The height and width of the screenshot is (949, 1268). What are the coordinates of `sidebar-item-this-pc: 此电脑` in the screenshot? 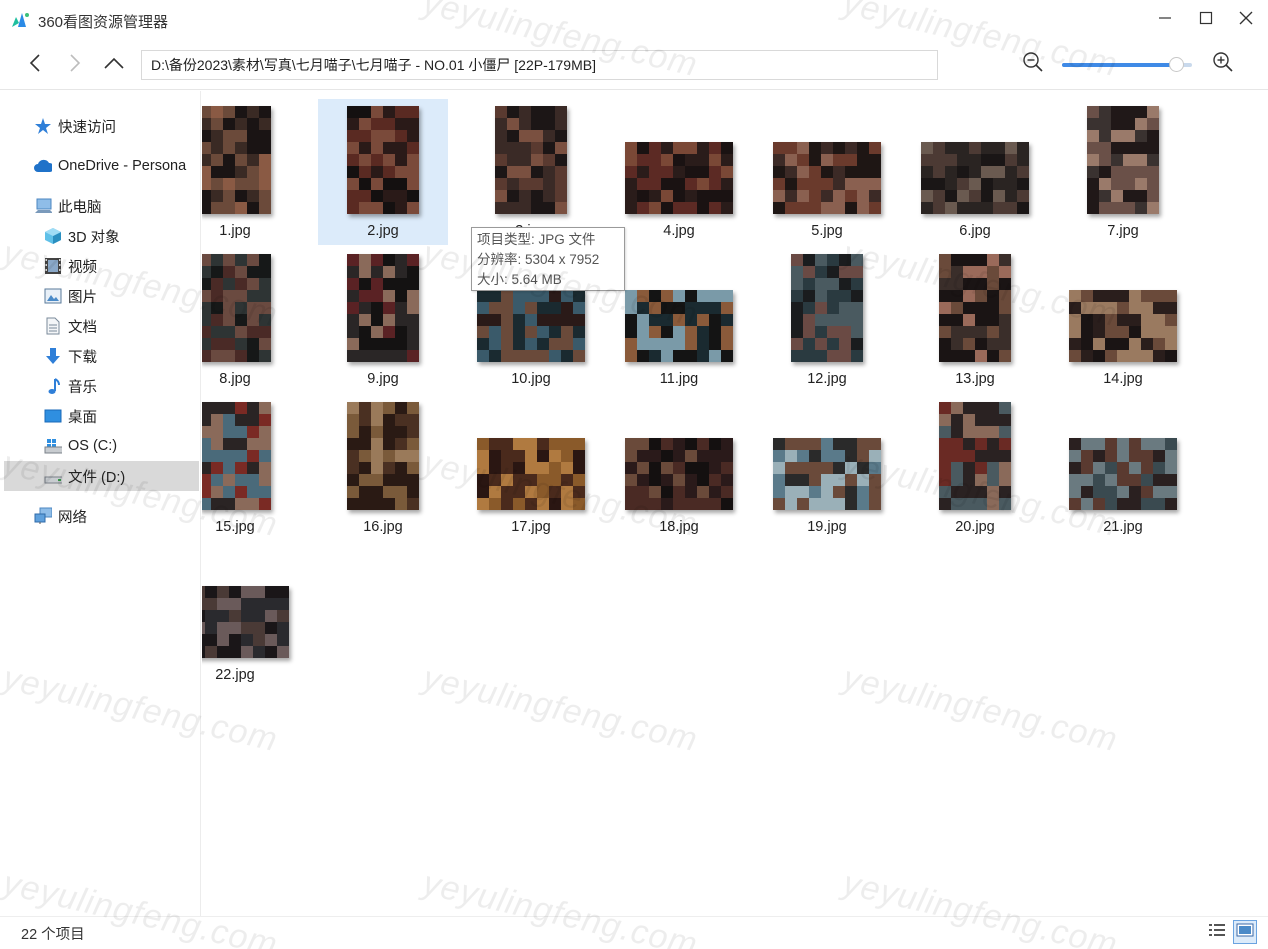 It's located at (101, 206).